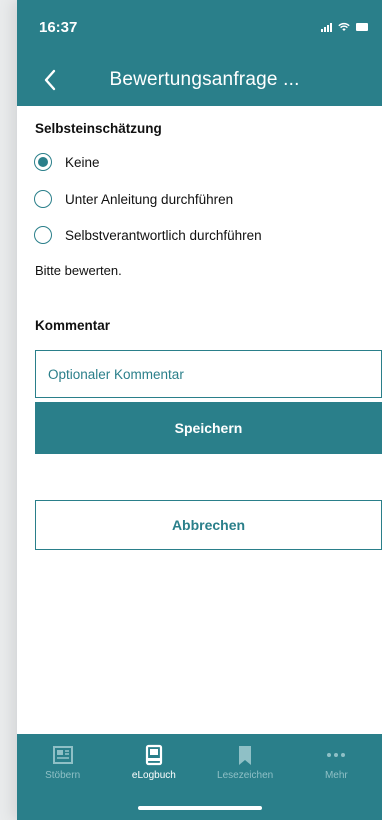  I want to click on status-time: 16:37, so click(58, 27).